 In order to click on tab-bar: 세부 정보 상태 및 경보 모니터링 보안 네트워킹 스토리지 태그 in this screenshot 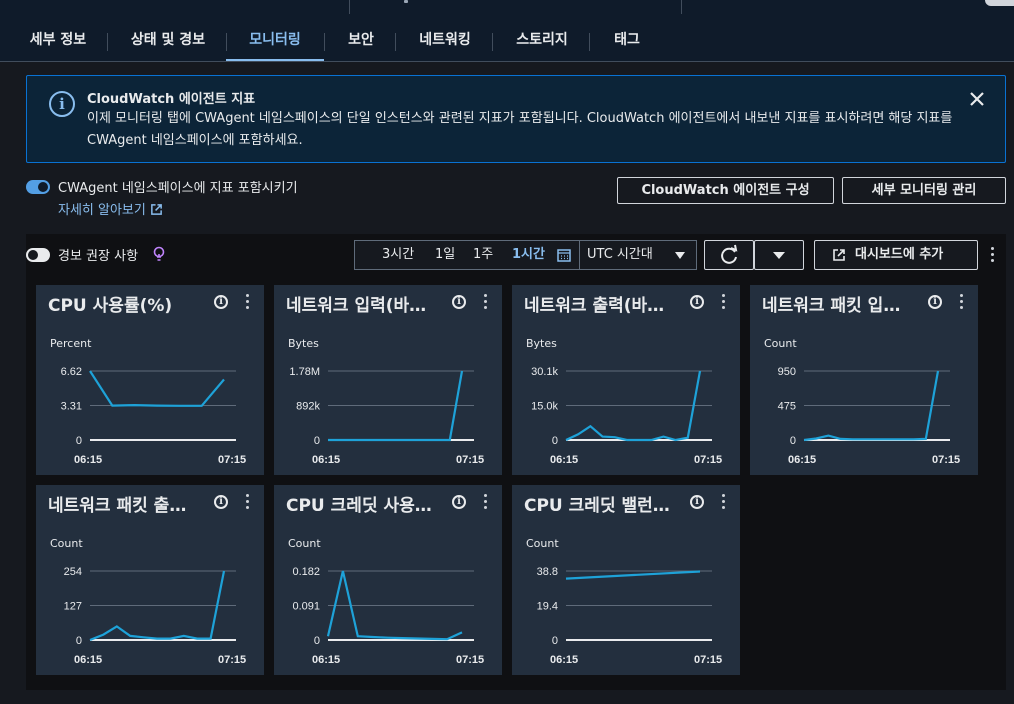, I will do `click(507, 42)`.